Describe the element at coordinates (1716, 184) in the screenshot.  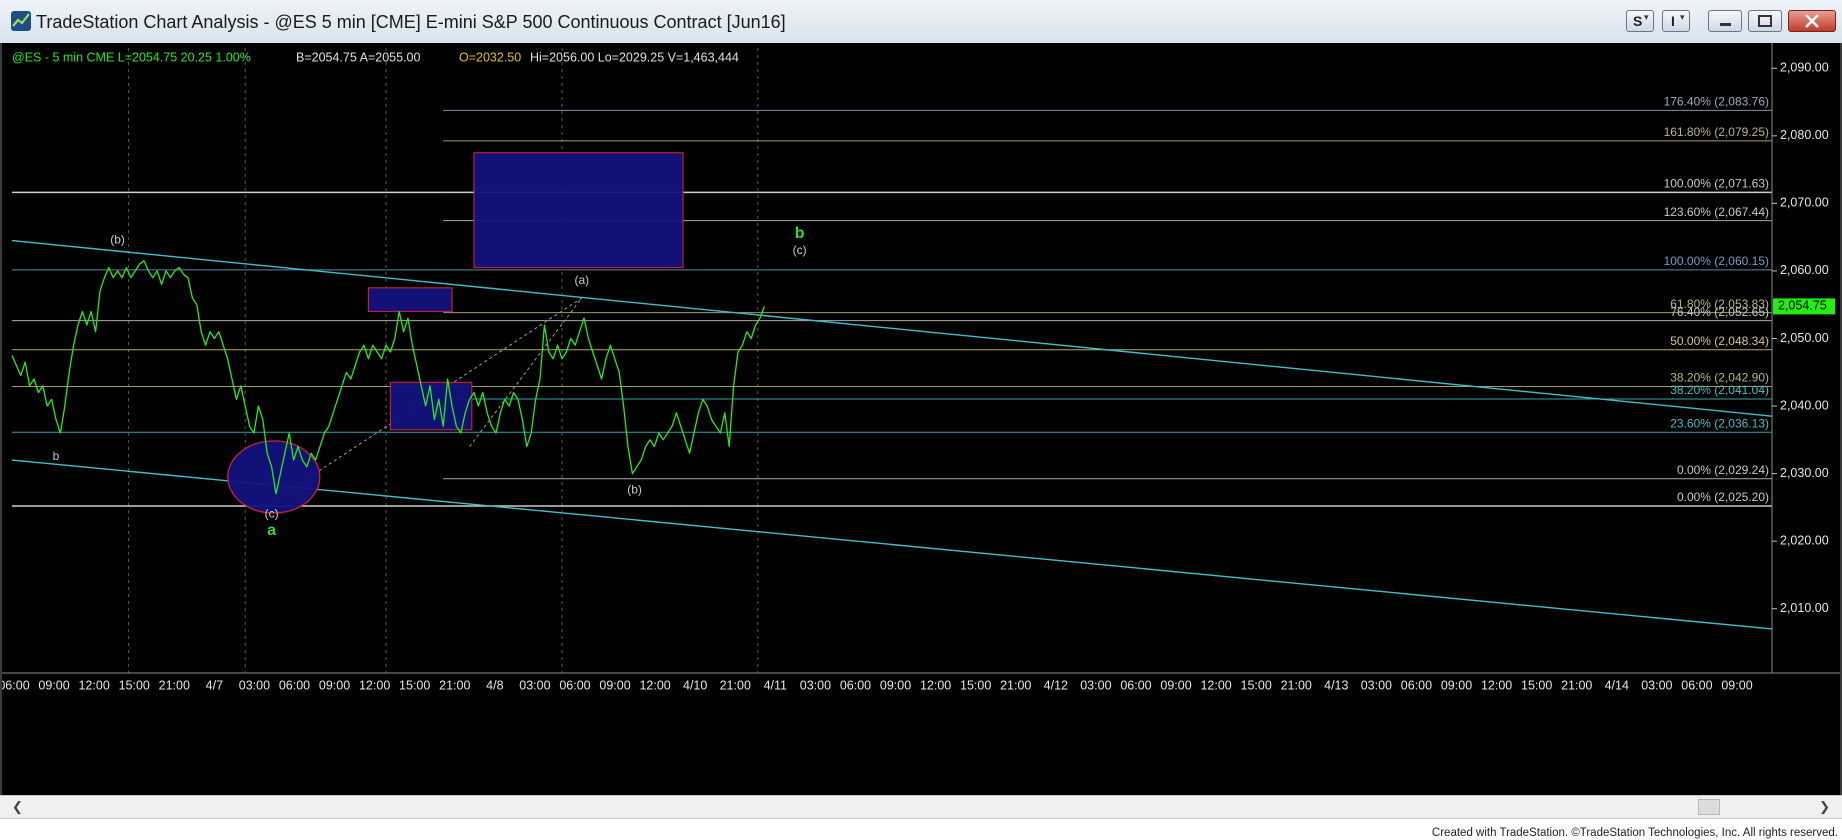
I see `fib-level-label: 100.00% (2,071.63)` at that location.